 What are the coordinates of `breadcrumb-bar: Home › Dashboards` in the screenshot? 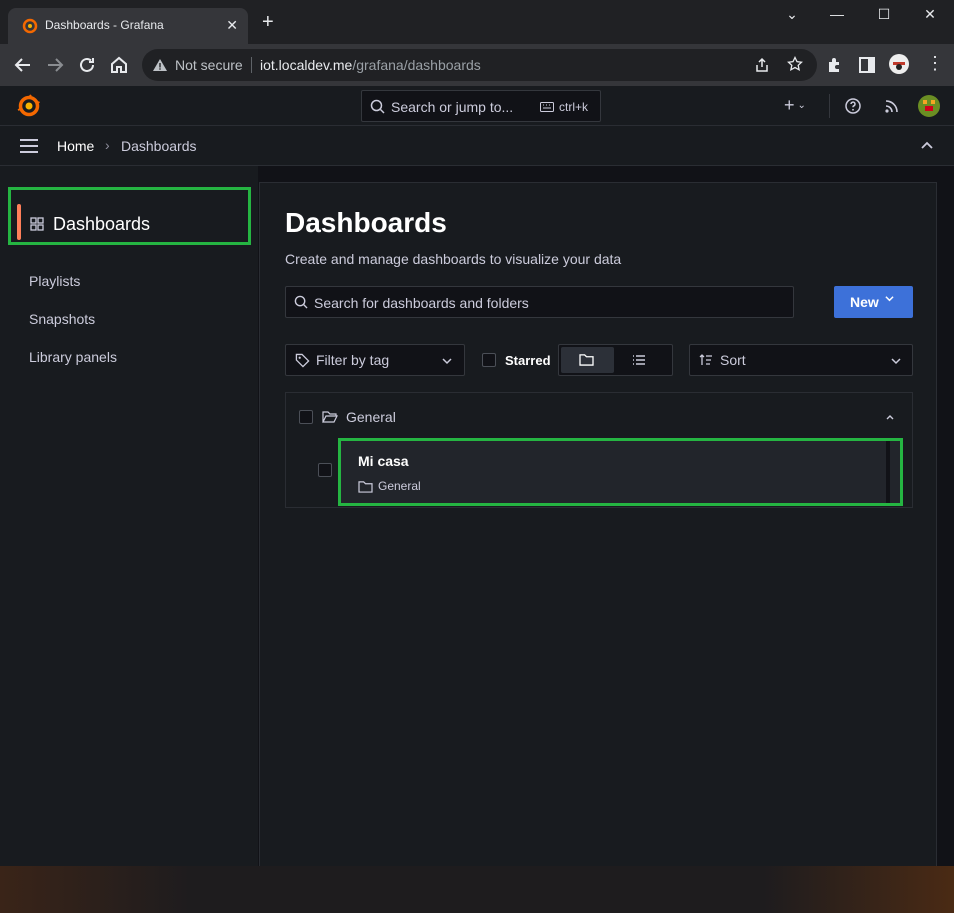 It's located at (477, 146).